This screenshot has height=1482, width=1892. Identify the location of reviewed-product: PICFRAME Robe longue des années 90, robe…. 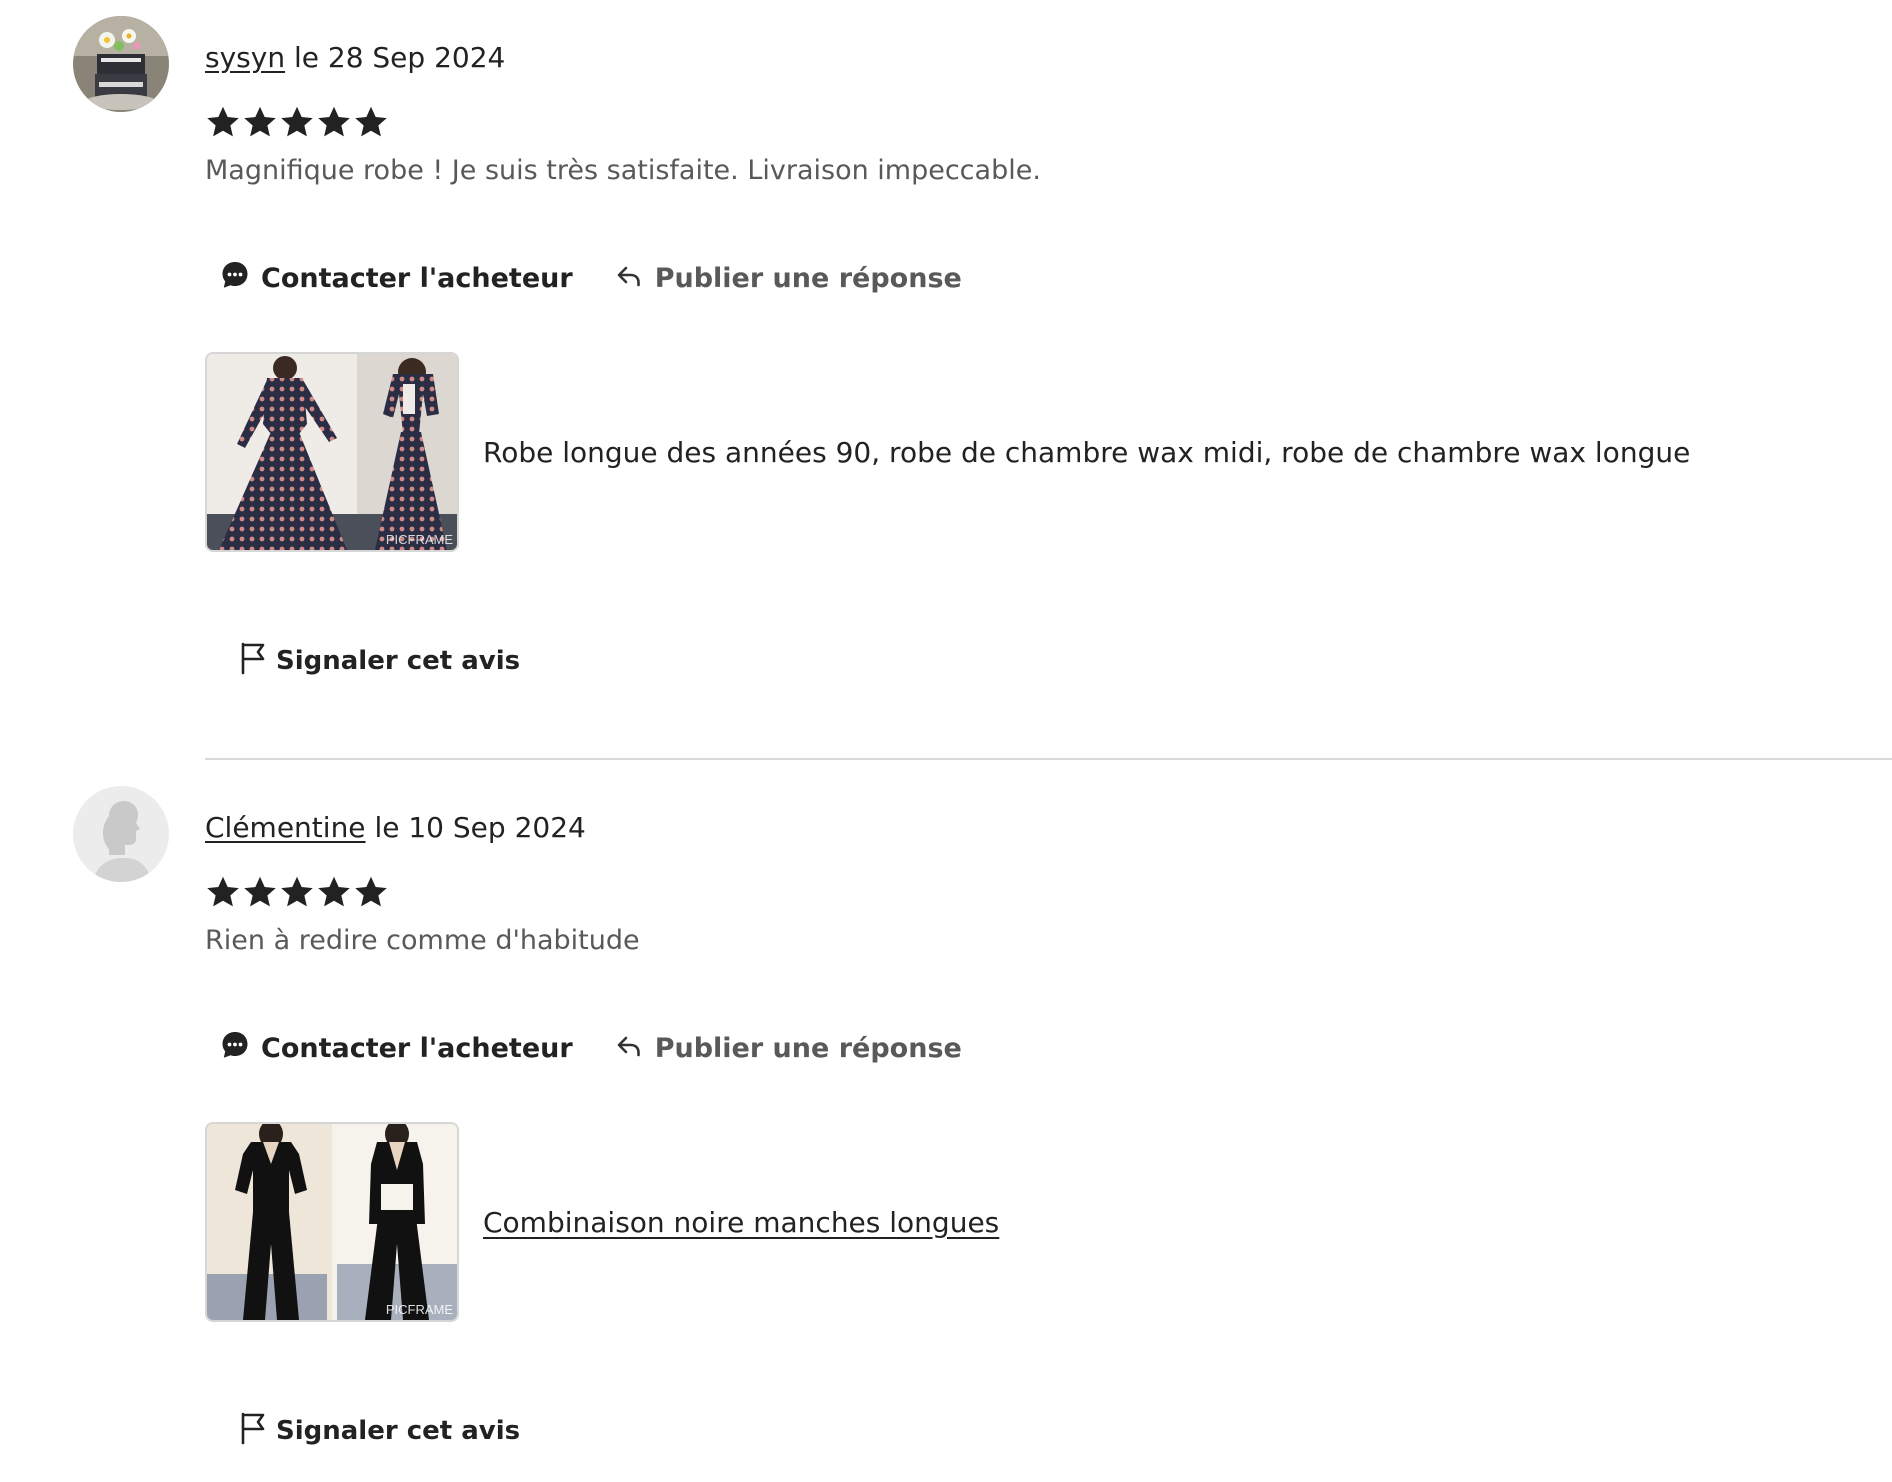
(947, 452).